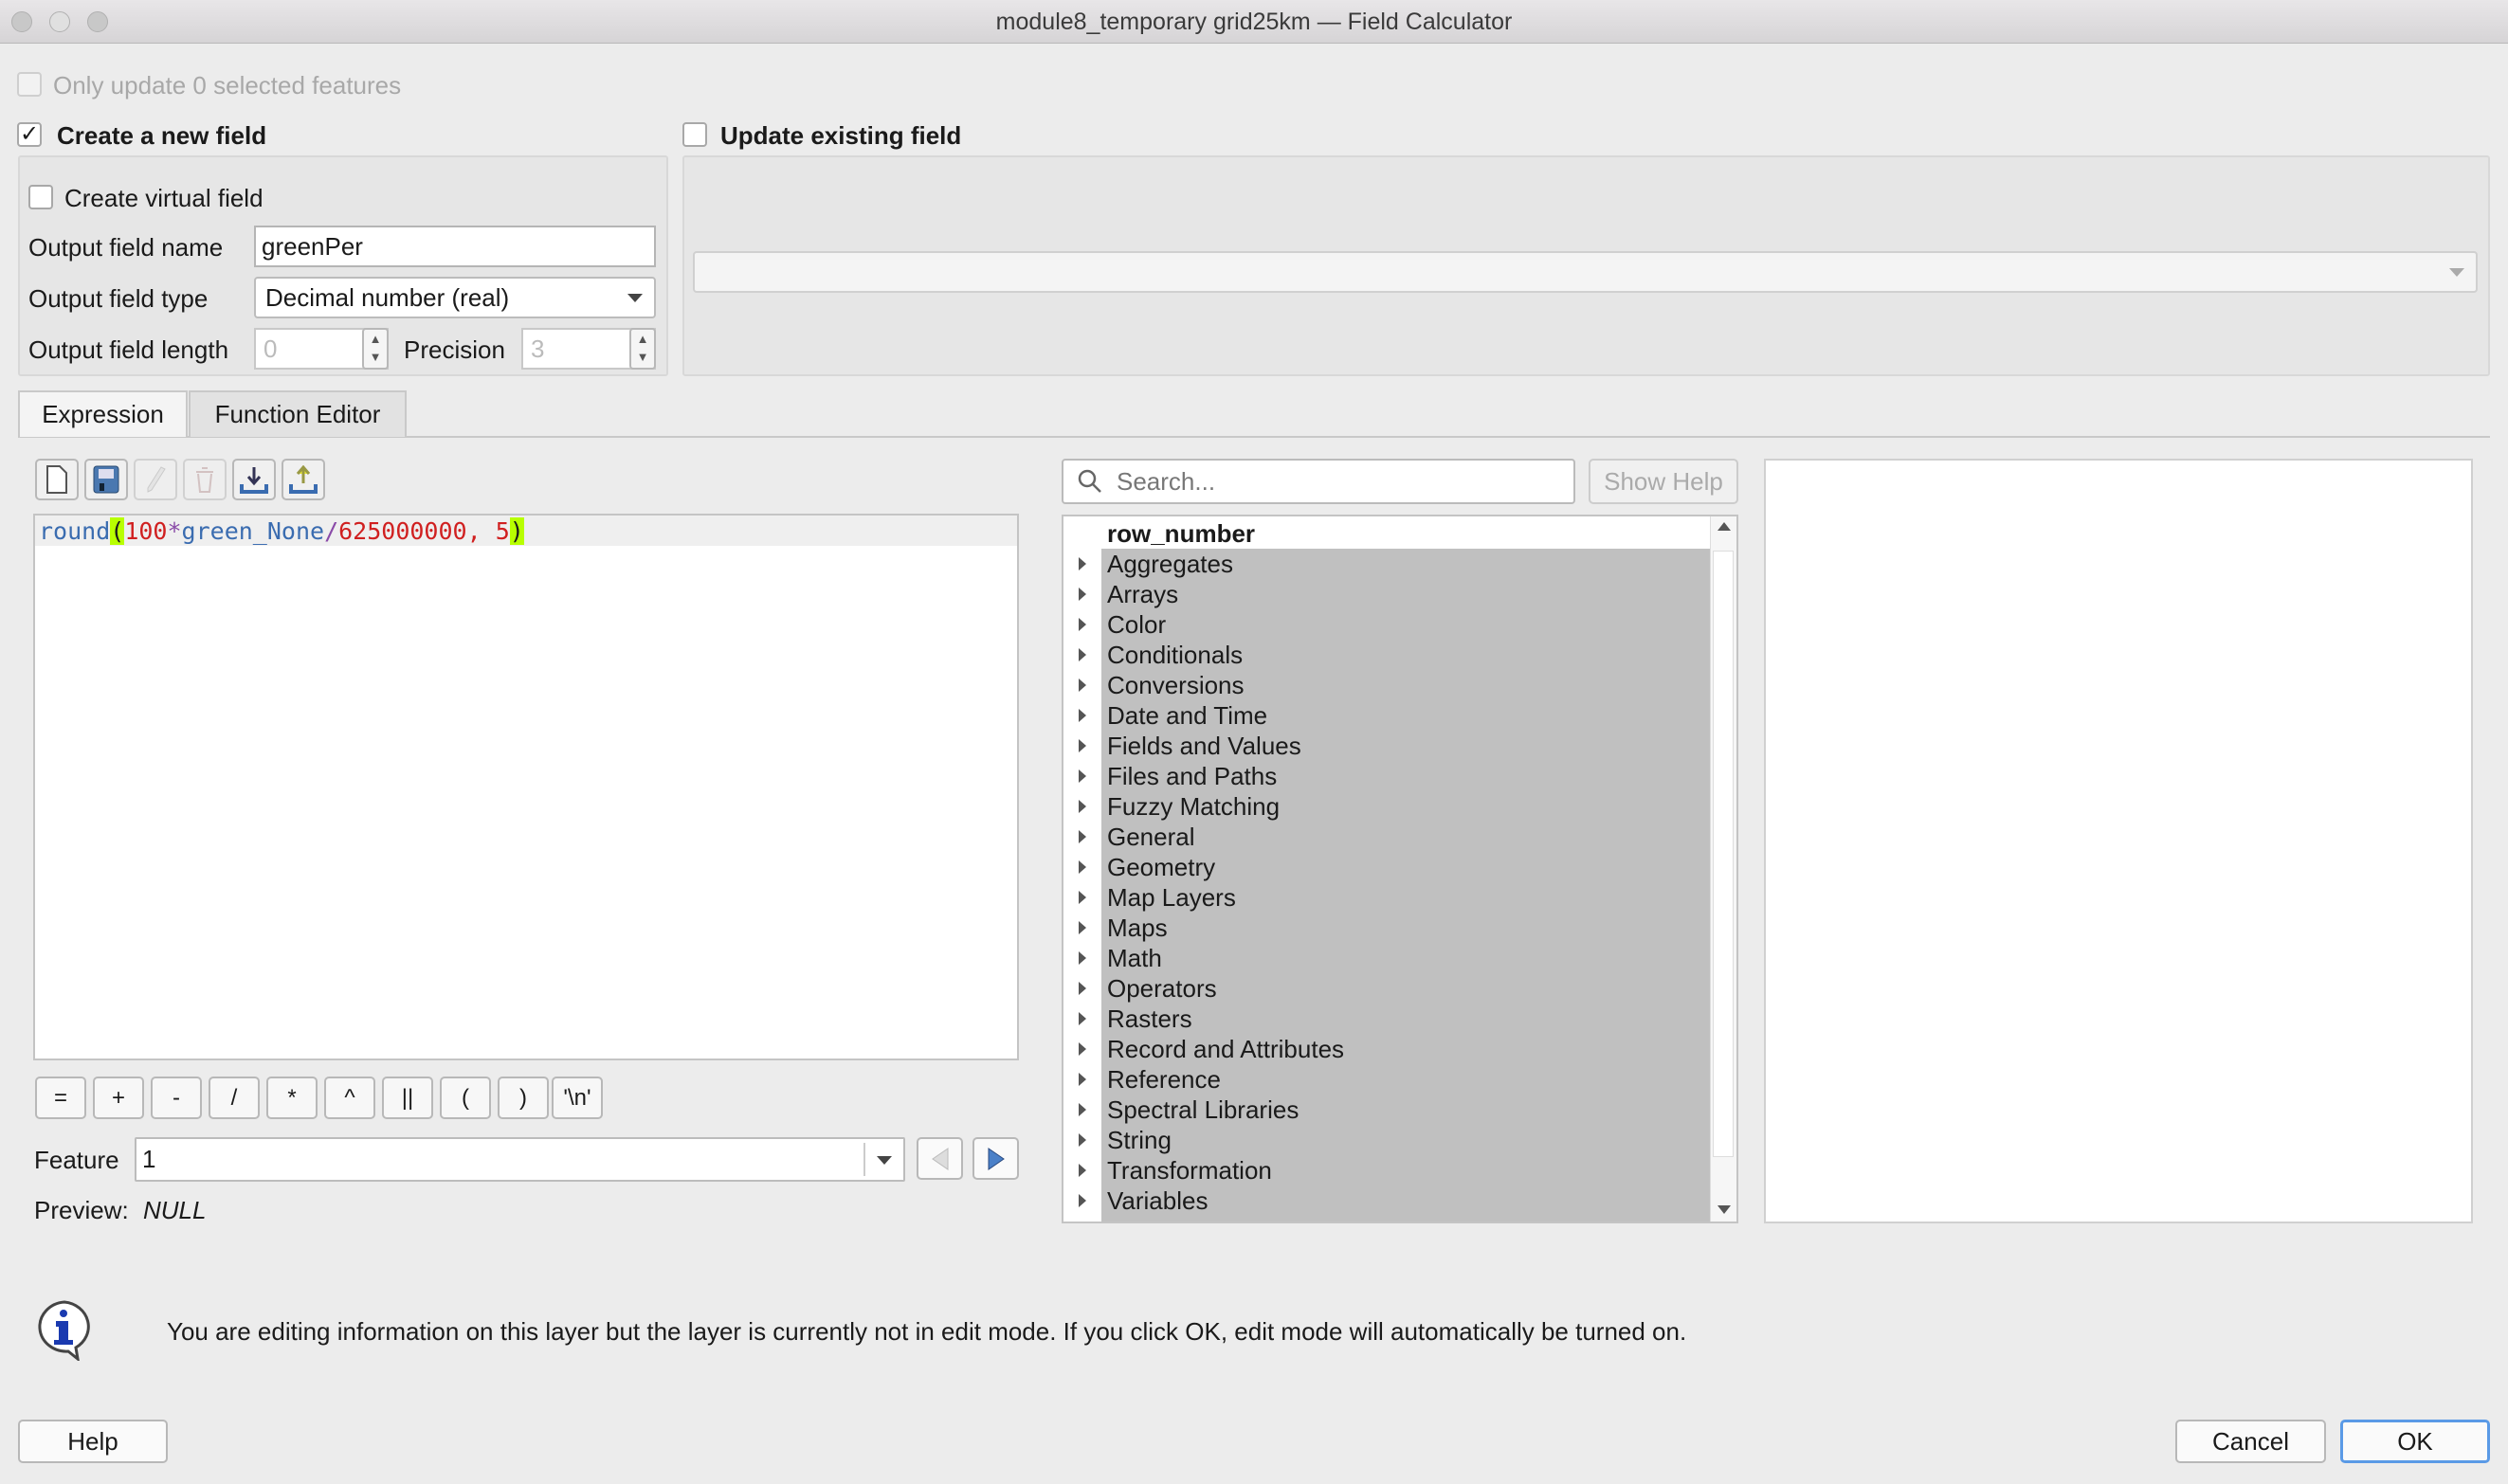 This screenshot has height=1484, width=2508. Describe the element at coordinates (303, 479) in the screenshot. I see `export-button` at that location.